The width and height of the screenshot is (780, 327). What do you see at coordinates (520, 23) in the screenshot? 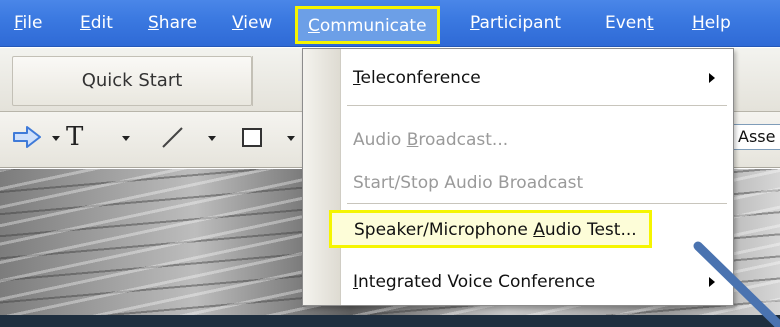
I see `menu-participant-post: articipant` at bounding box center [520, 23].